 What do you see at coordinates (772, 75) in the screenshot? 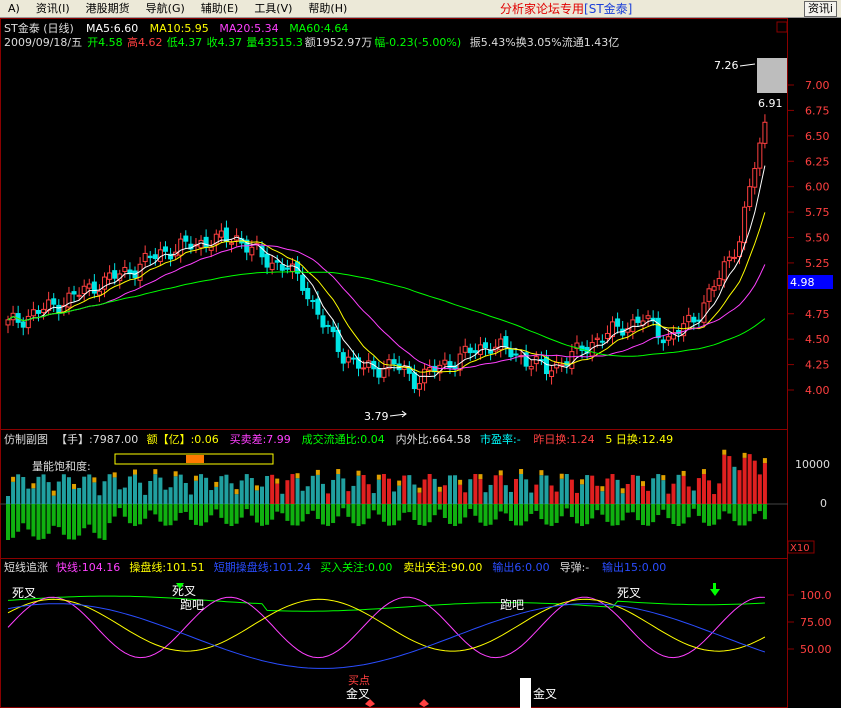
I see `highlight-box` at bounding box center [772, 75].